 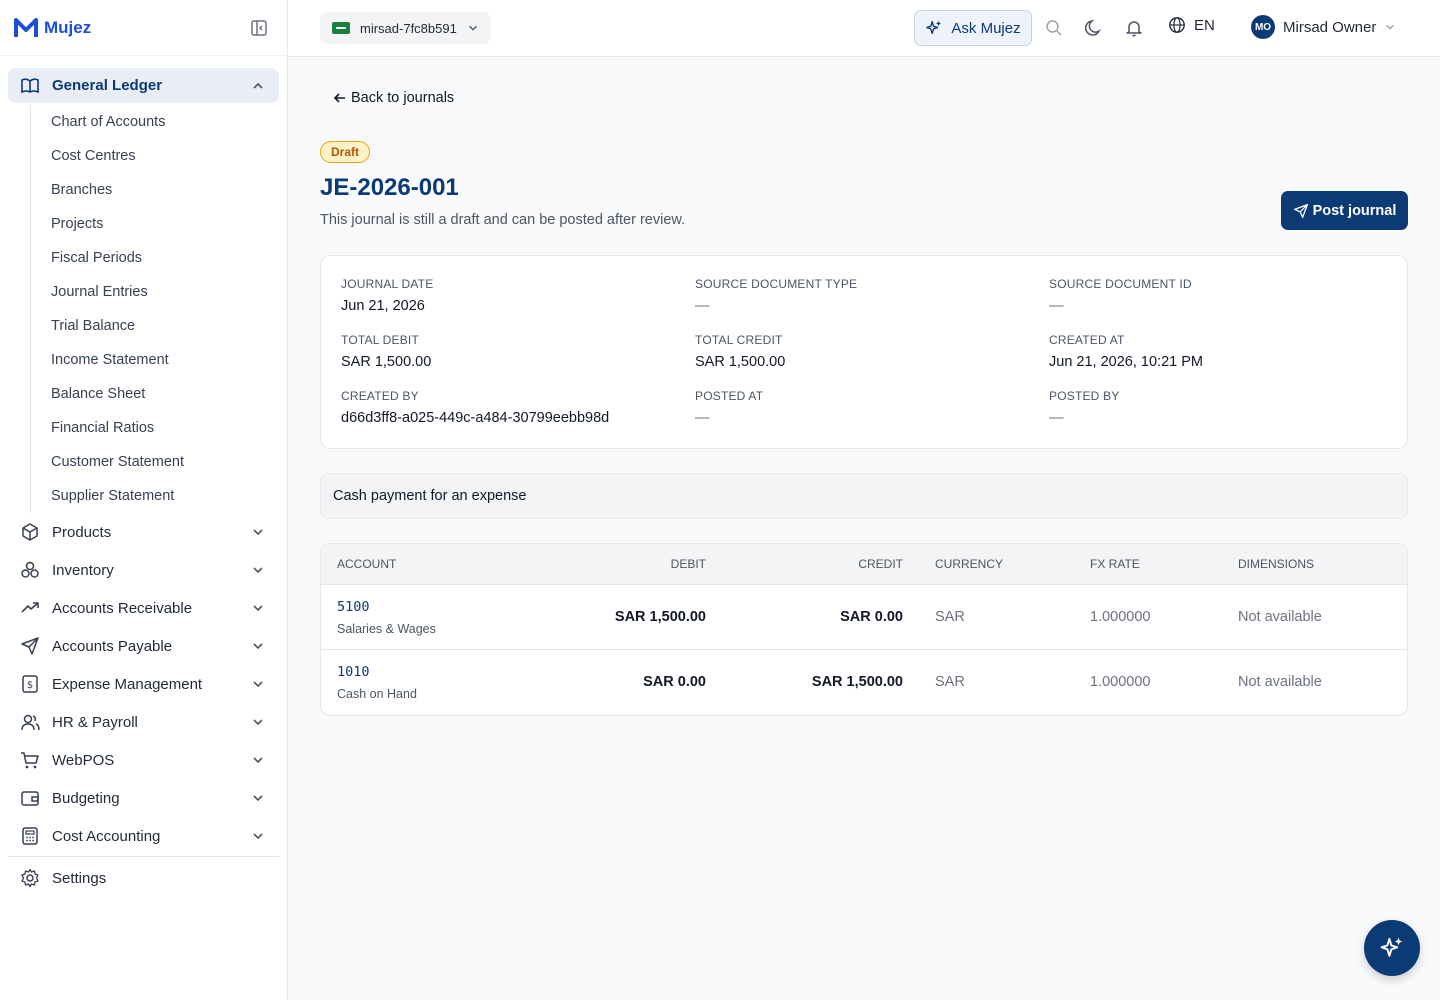 What do you see at coordinates (107, 85) in the screenshot?
I see `nav-group-label: General Ledger` at bounding box center [107, 85].